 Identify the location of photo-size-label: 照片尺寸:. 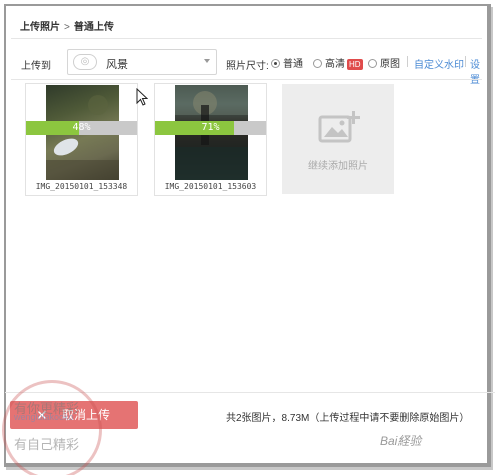
(247, 66).